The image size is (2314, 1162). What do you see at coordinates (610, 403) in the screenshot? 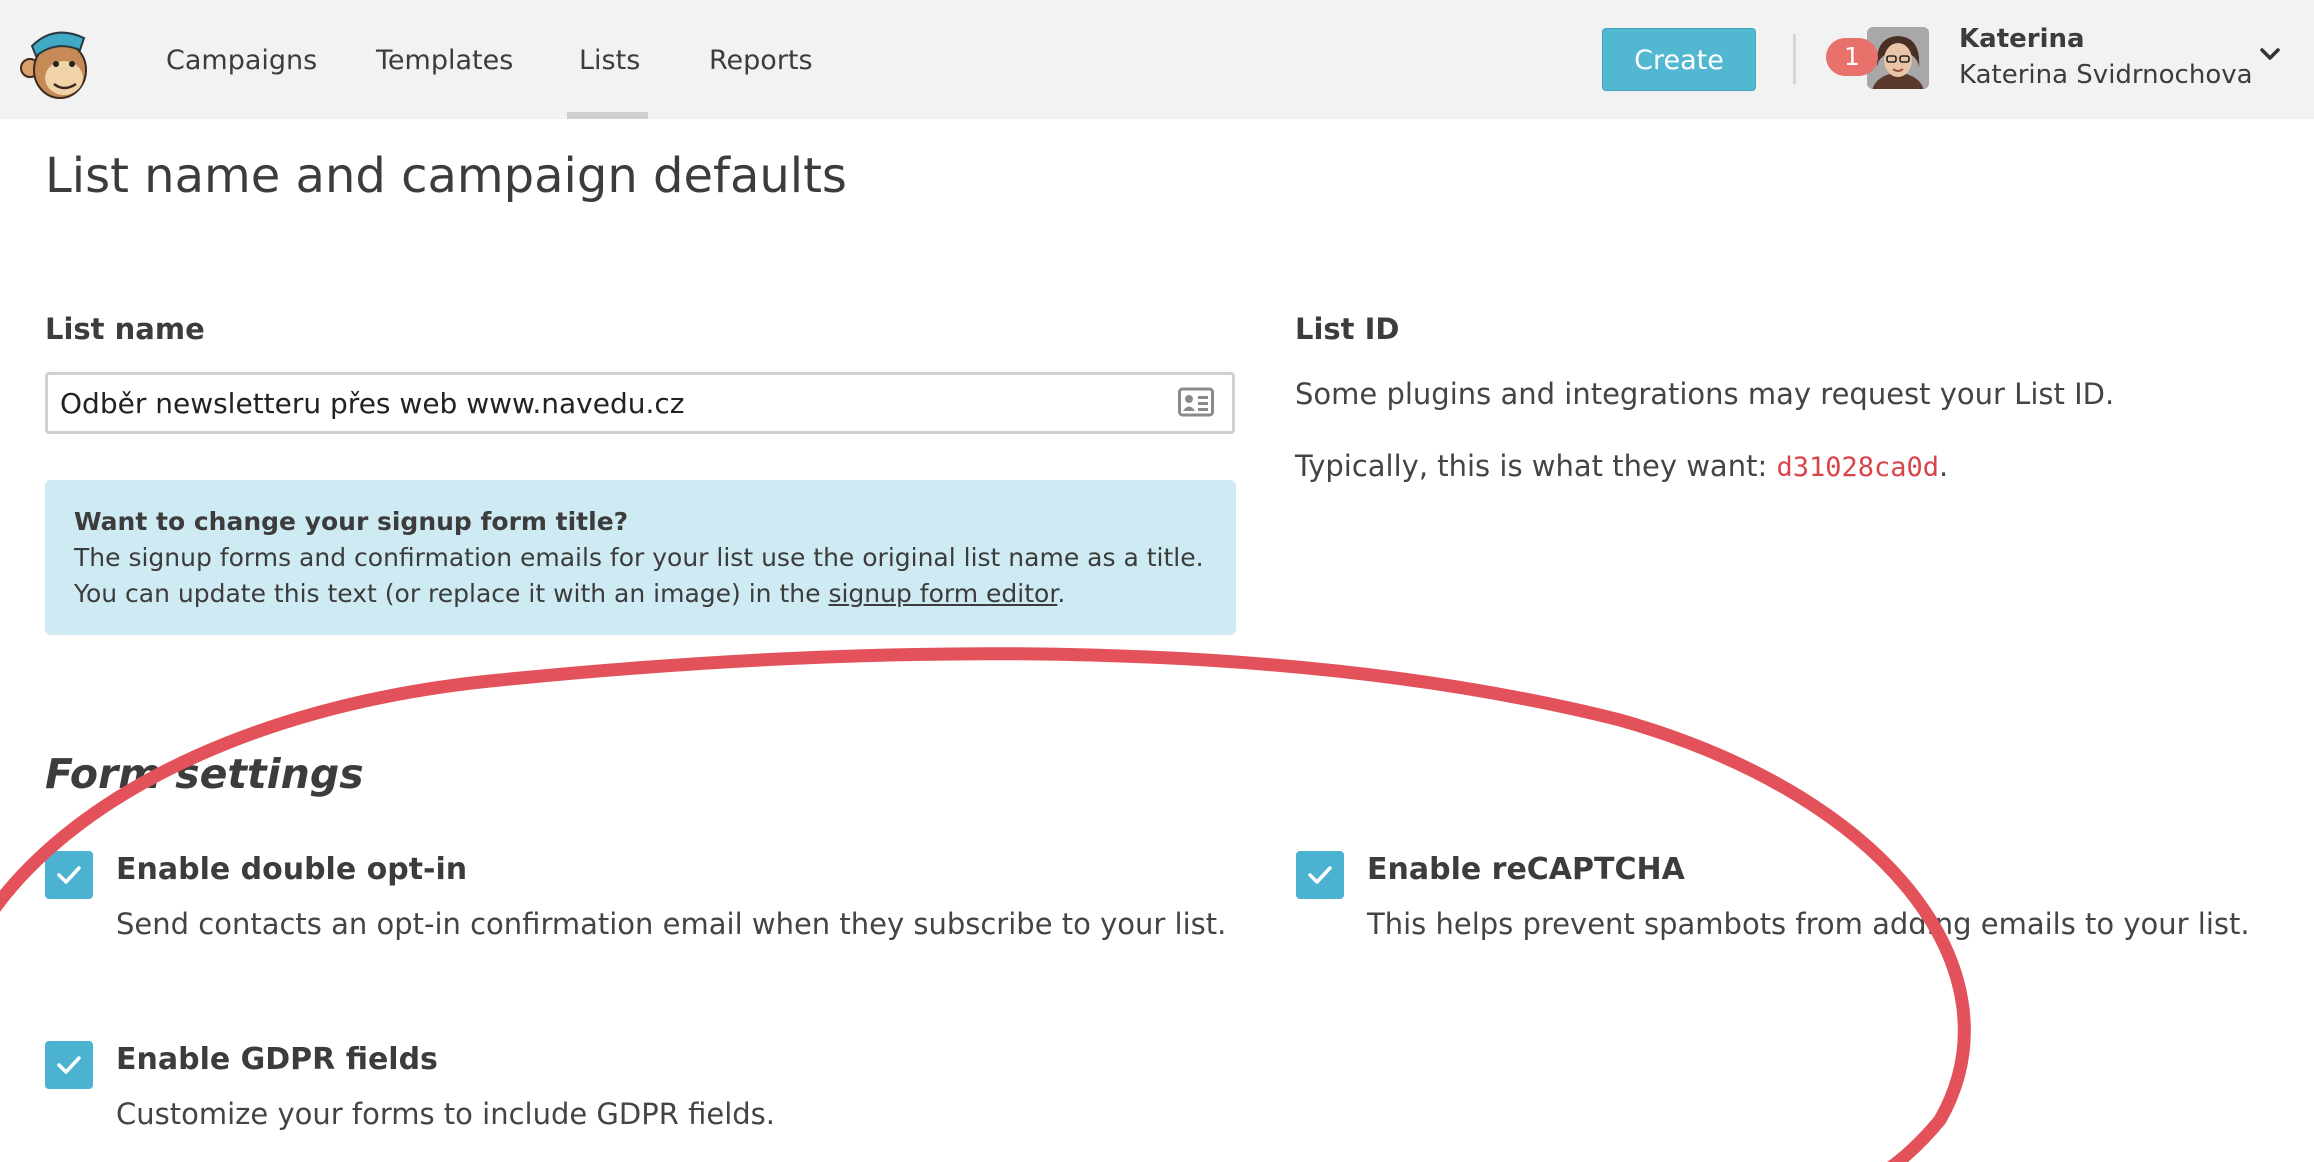
I see `list-name-input` at bounding box center [610, 403].